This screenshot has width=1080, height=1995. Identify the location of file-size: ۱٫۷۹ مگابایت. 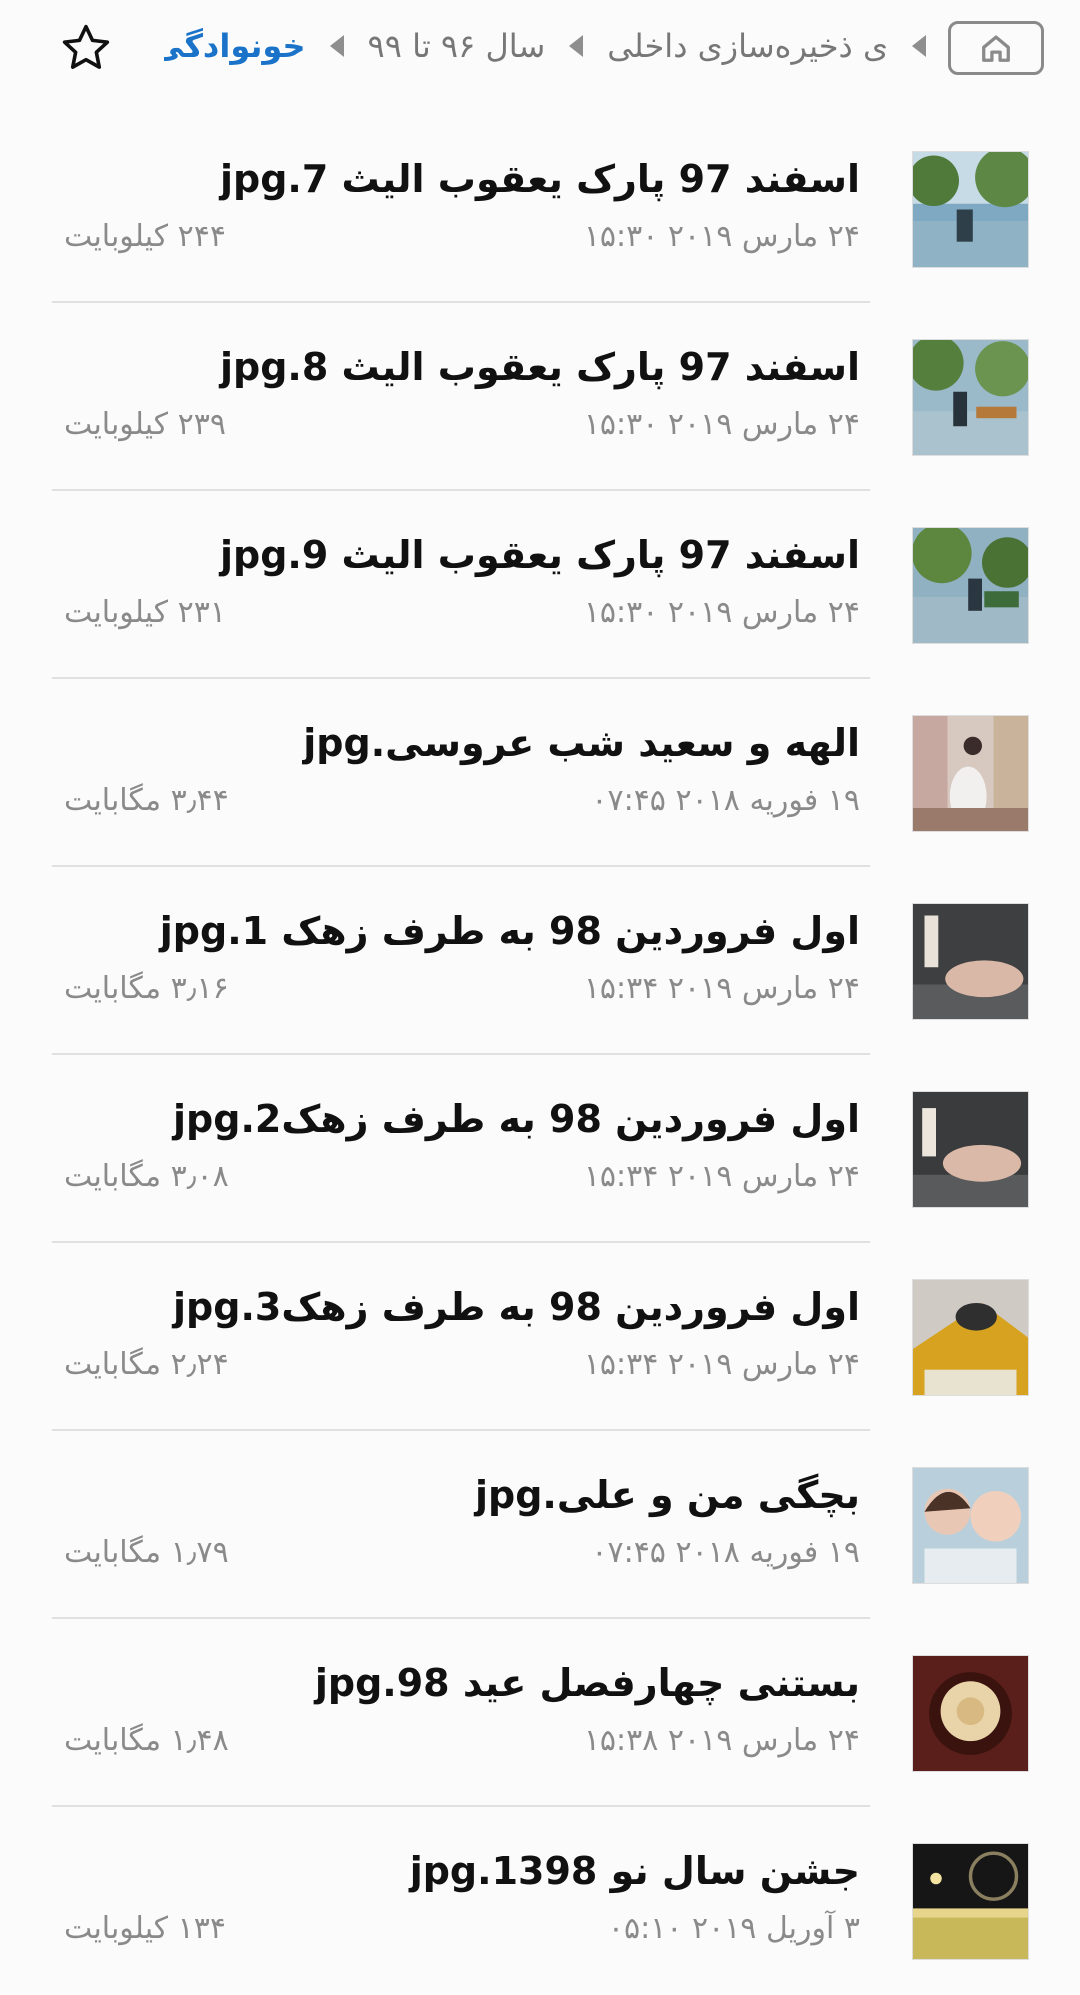
(146, 1552).